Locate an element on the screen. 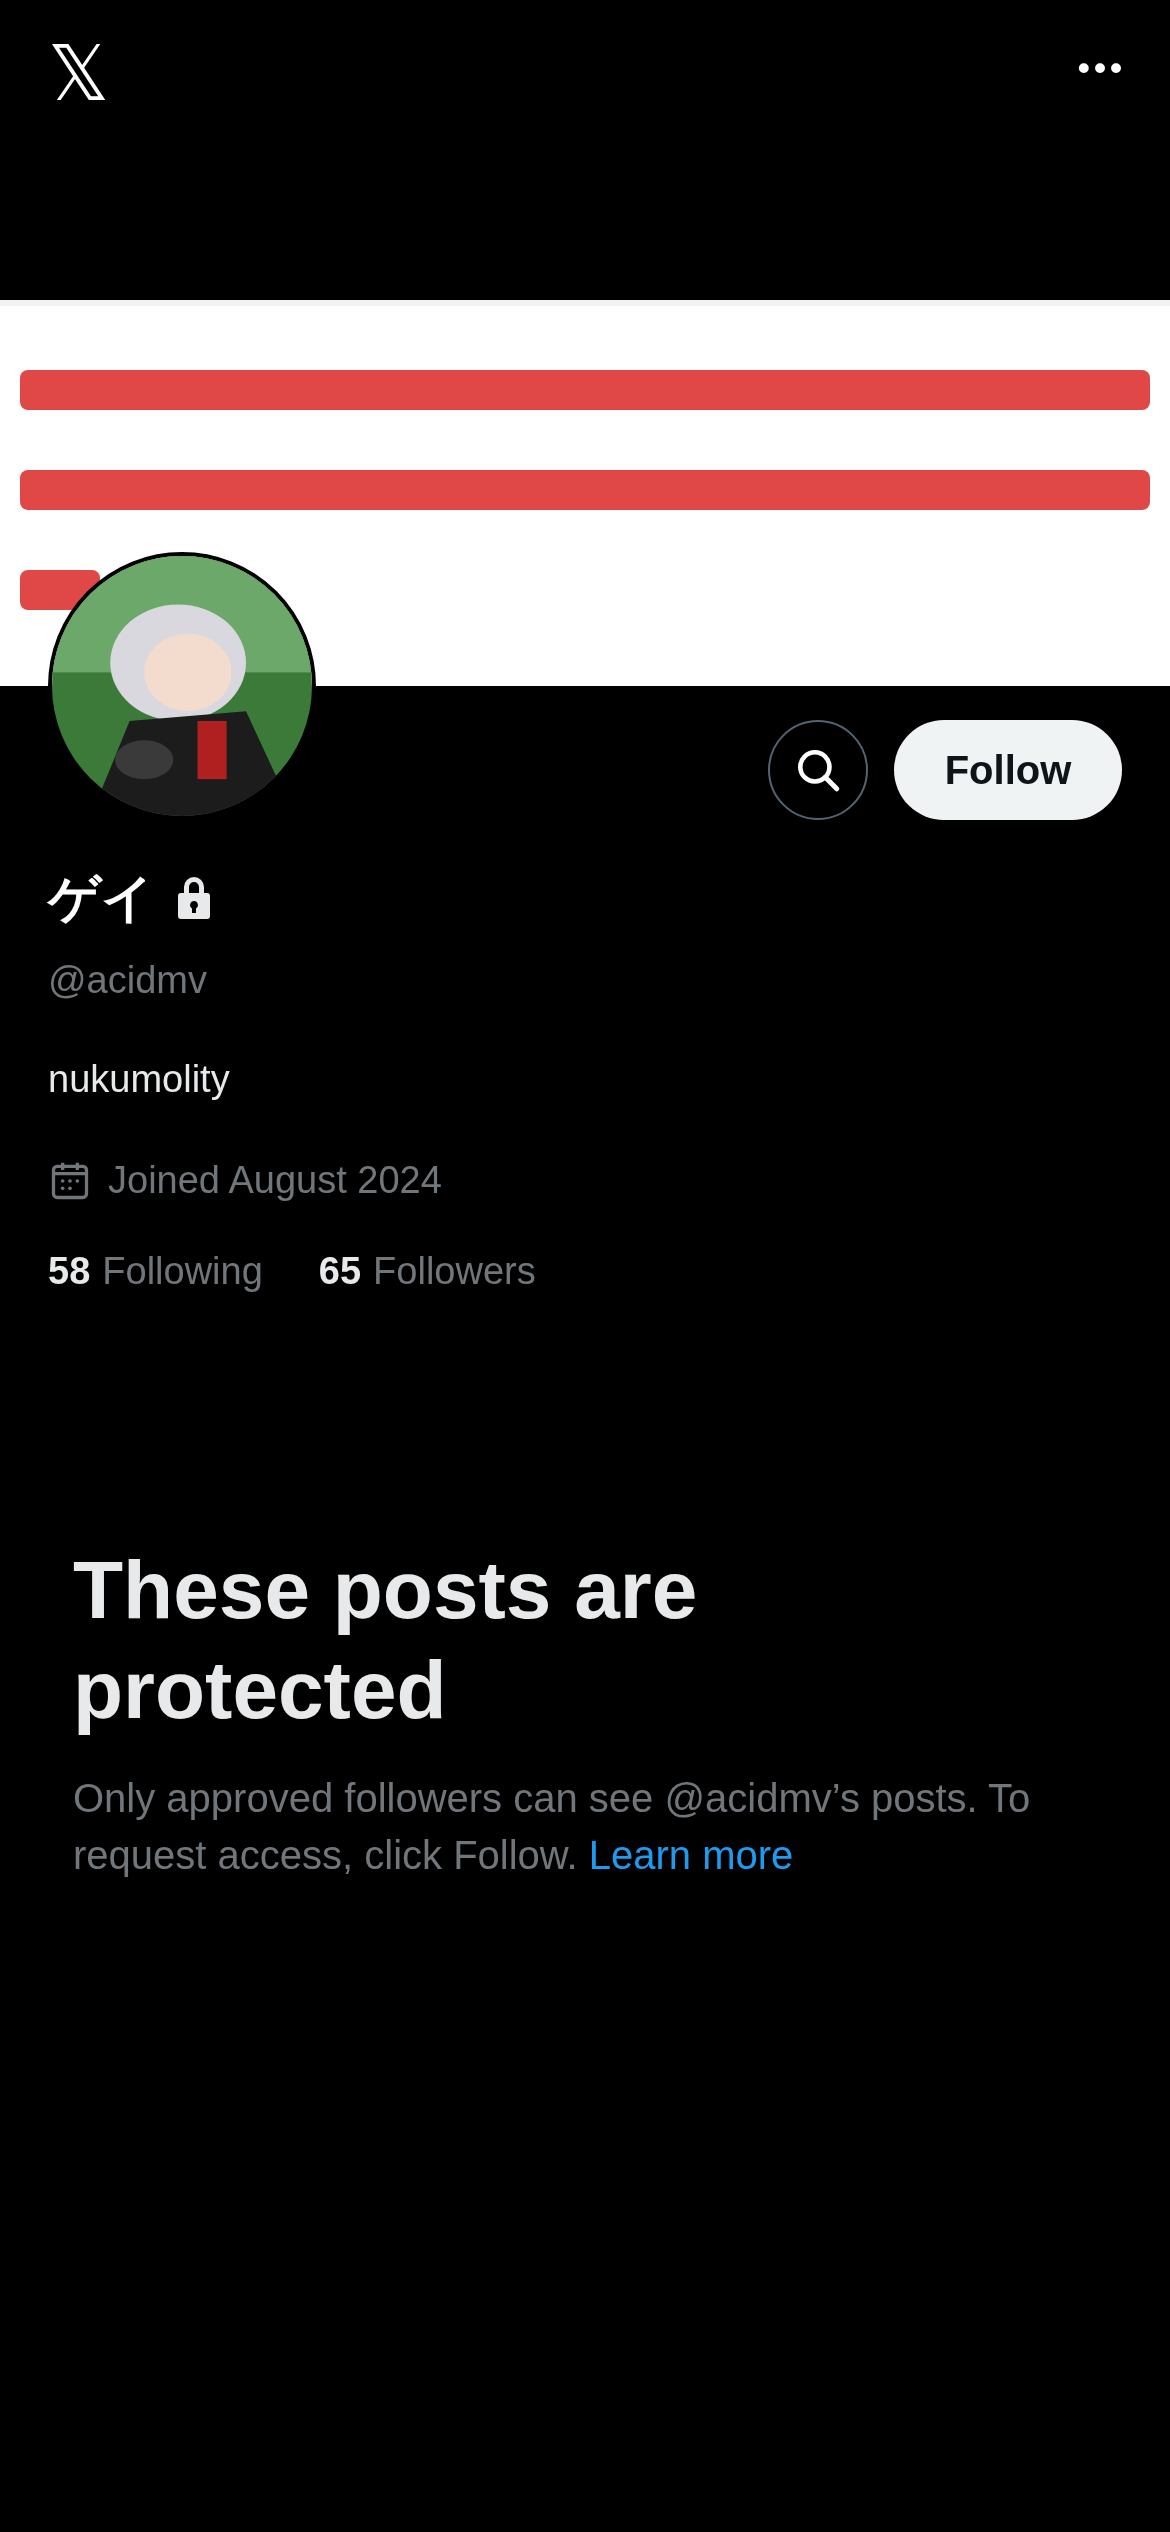  stat-link: 65 Followers is located at coordinates (427, 1271).